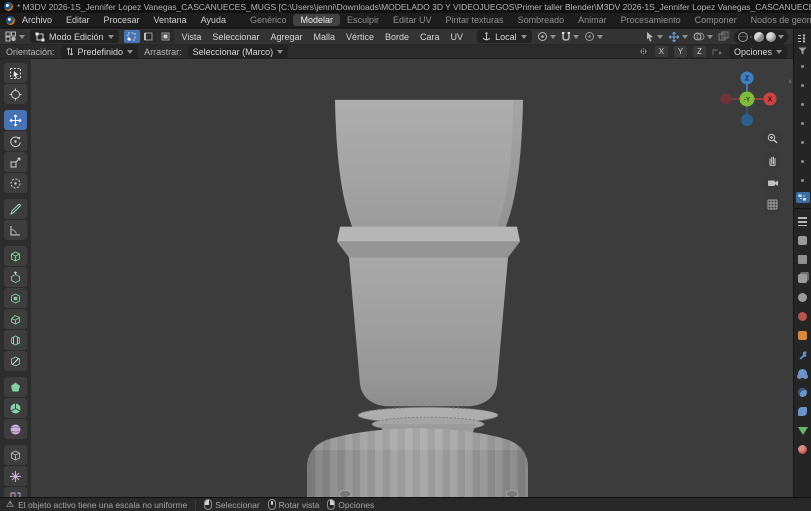 This screenshot has width=811, height=511. Describe the element at coordinates (751, 36) in the screenshot. I see `solid-shading-button` at that location.